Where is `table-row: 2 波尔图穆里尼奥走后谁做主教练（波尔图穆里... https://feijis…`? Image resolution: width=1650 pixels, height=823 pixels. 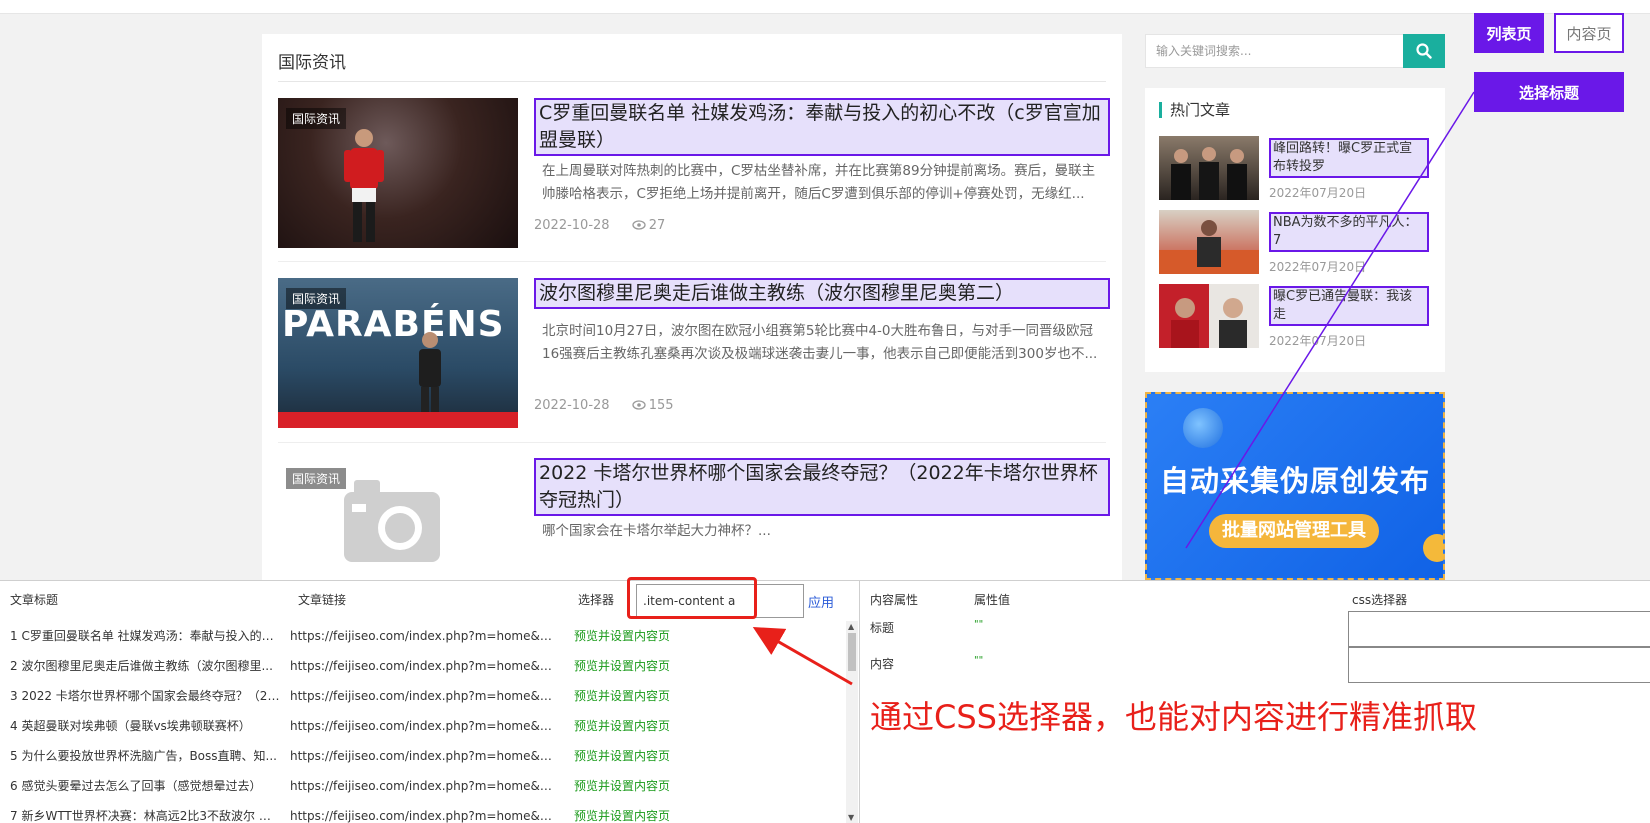
table-row: 2 波尔图穆里尼奥走后谁做主教练（波尔图穆里... https://feijis… is located at coordinates (423, 666).